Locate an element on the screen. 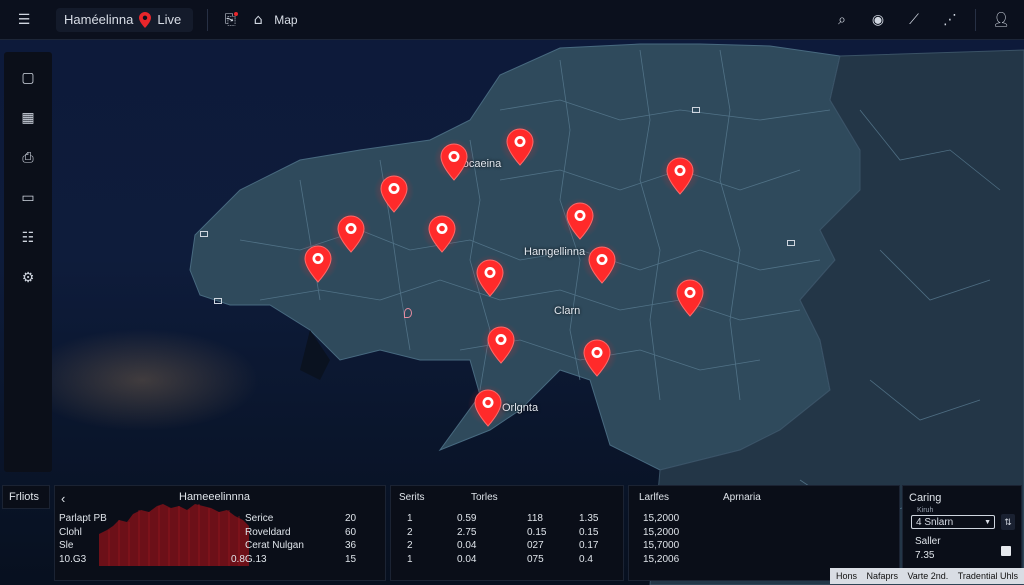  chart-legend-item: Sle is located at coordinates (66, 545).